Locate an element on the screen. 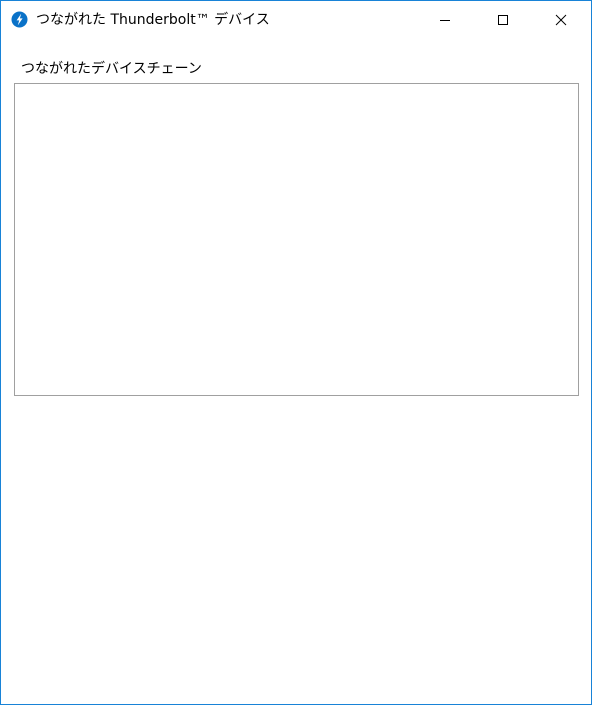 This screenshot has width=592, height=705. close-button is located at coordinates (561, 20).